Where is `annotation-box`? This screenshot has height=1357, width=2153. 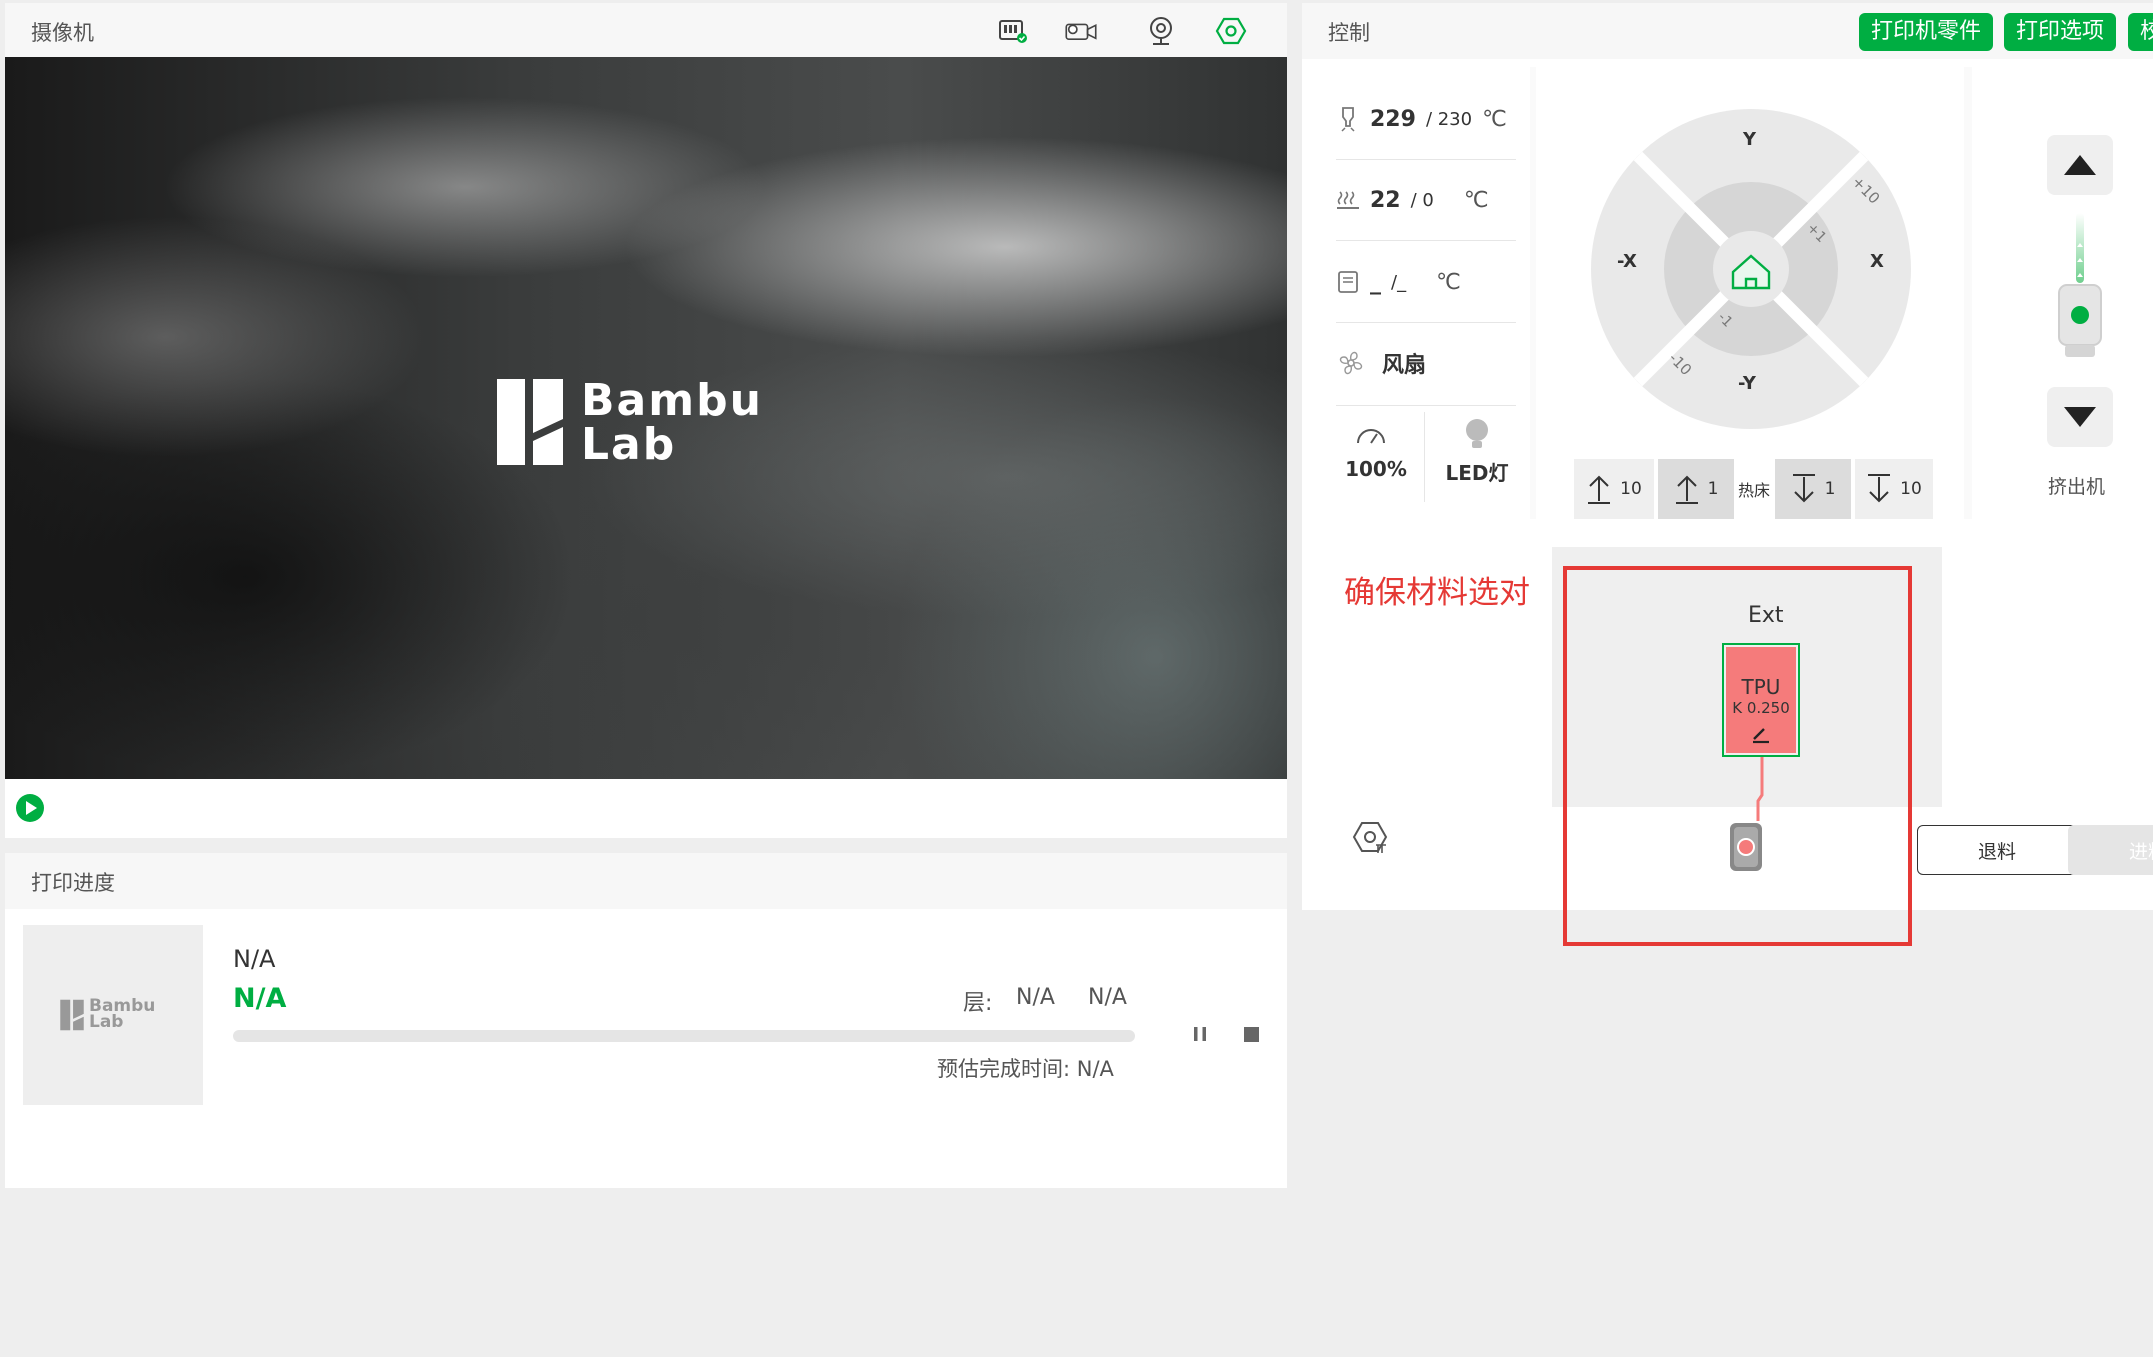
annotation-box is located at coordinates (1737, 756).